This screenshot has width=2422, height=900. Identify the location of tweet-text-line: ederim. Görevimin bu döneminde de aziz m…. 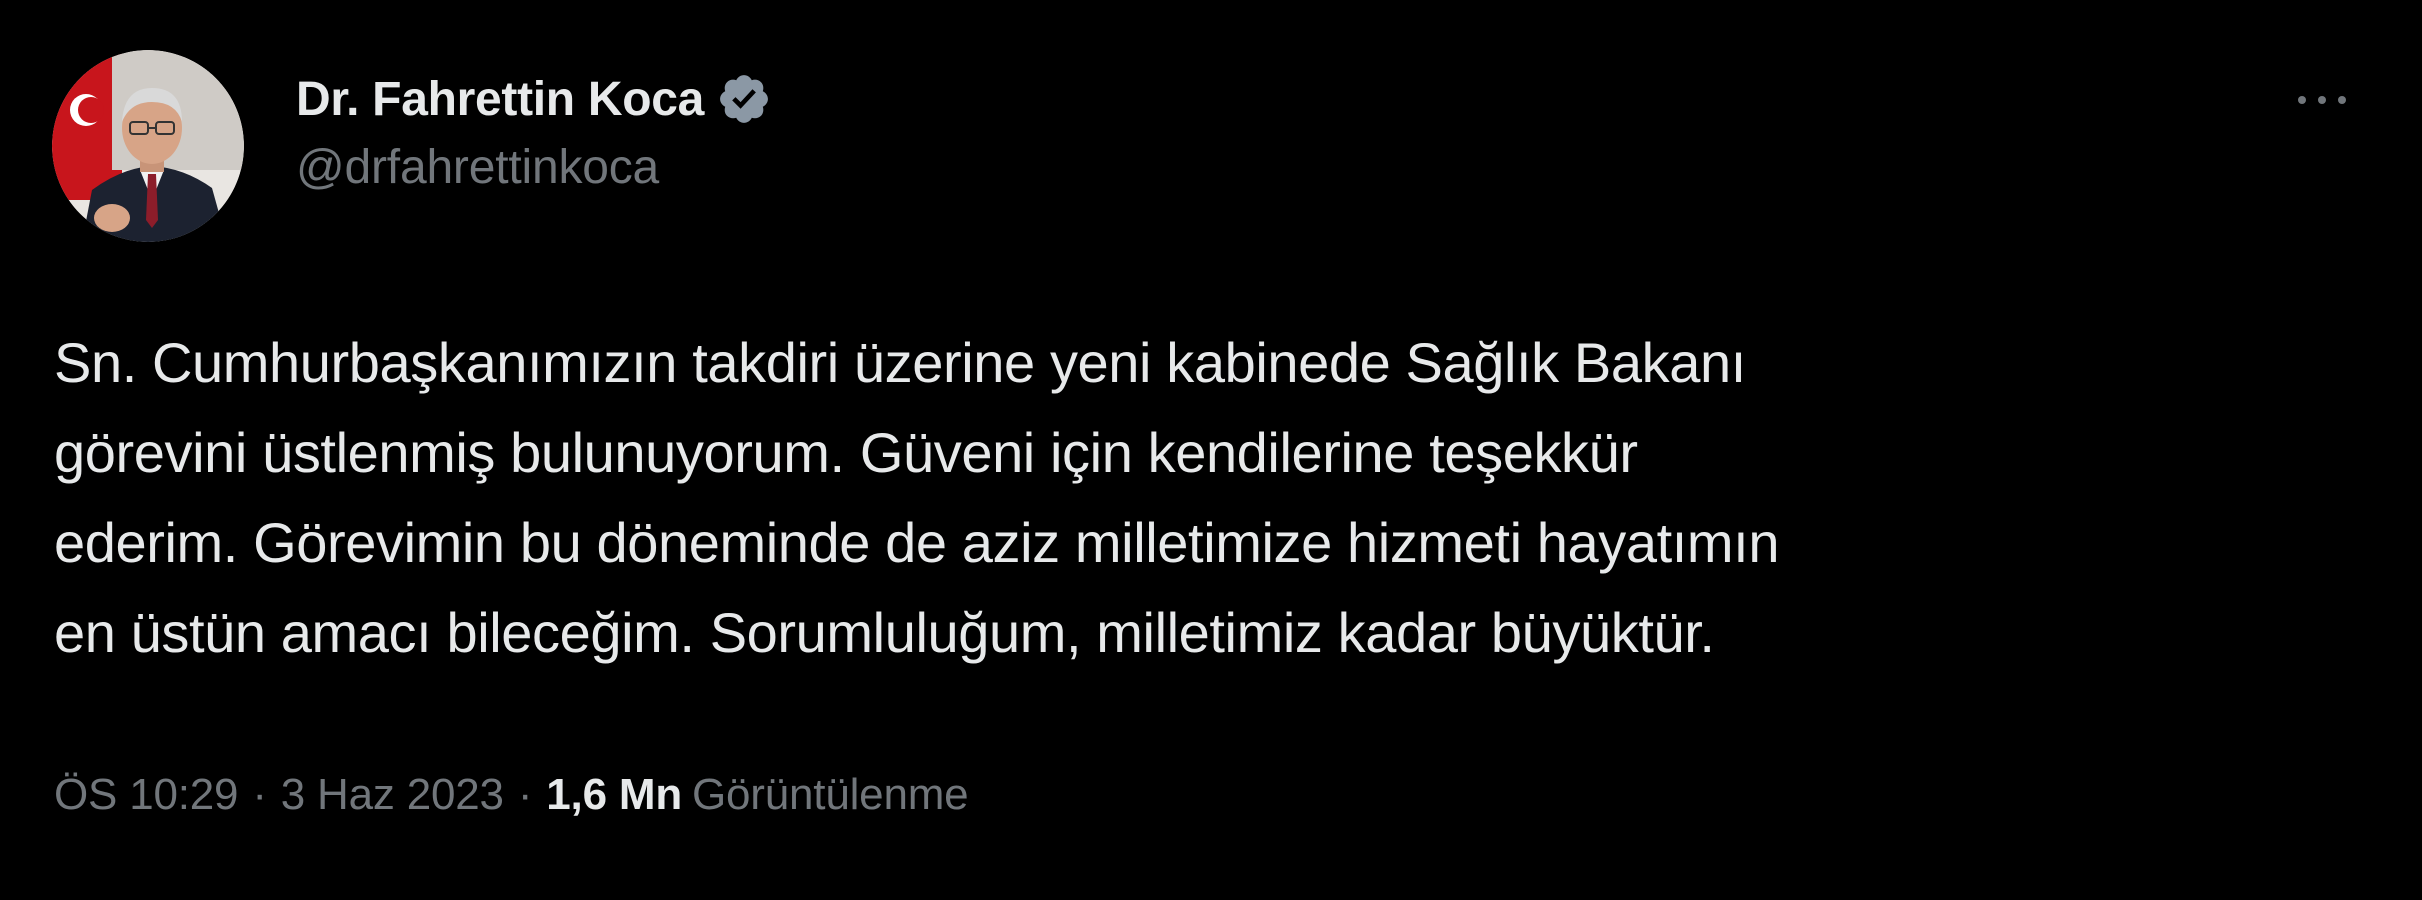
(917, 542).